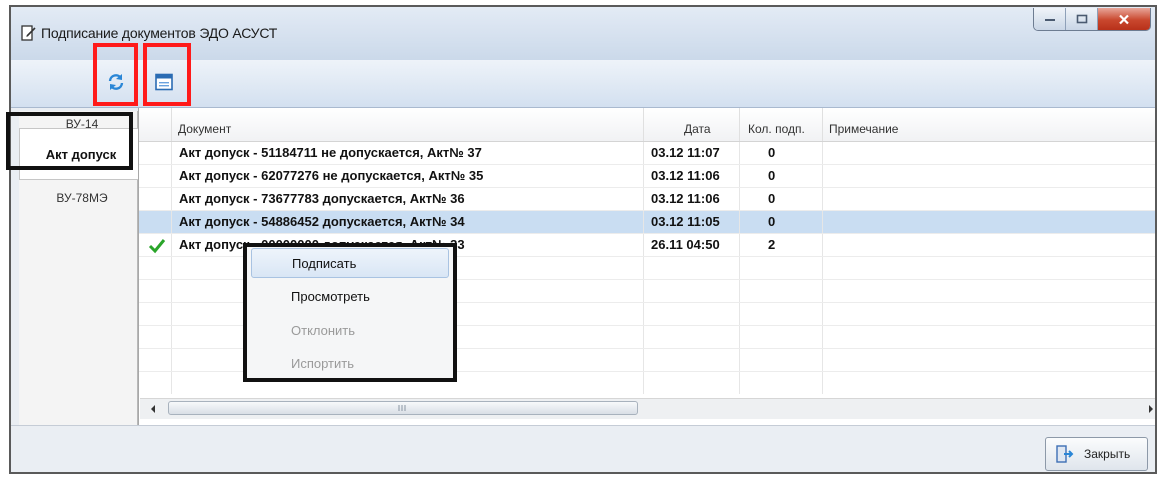  Describe the element at coordinates (1107, 454) in the screenshot. I see `close-button-label: Закрыть` at that location.